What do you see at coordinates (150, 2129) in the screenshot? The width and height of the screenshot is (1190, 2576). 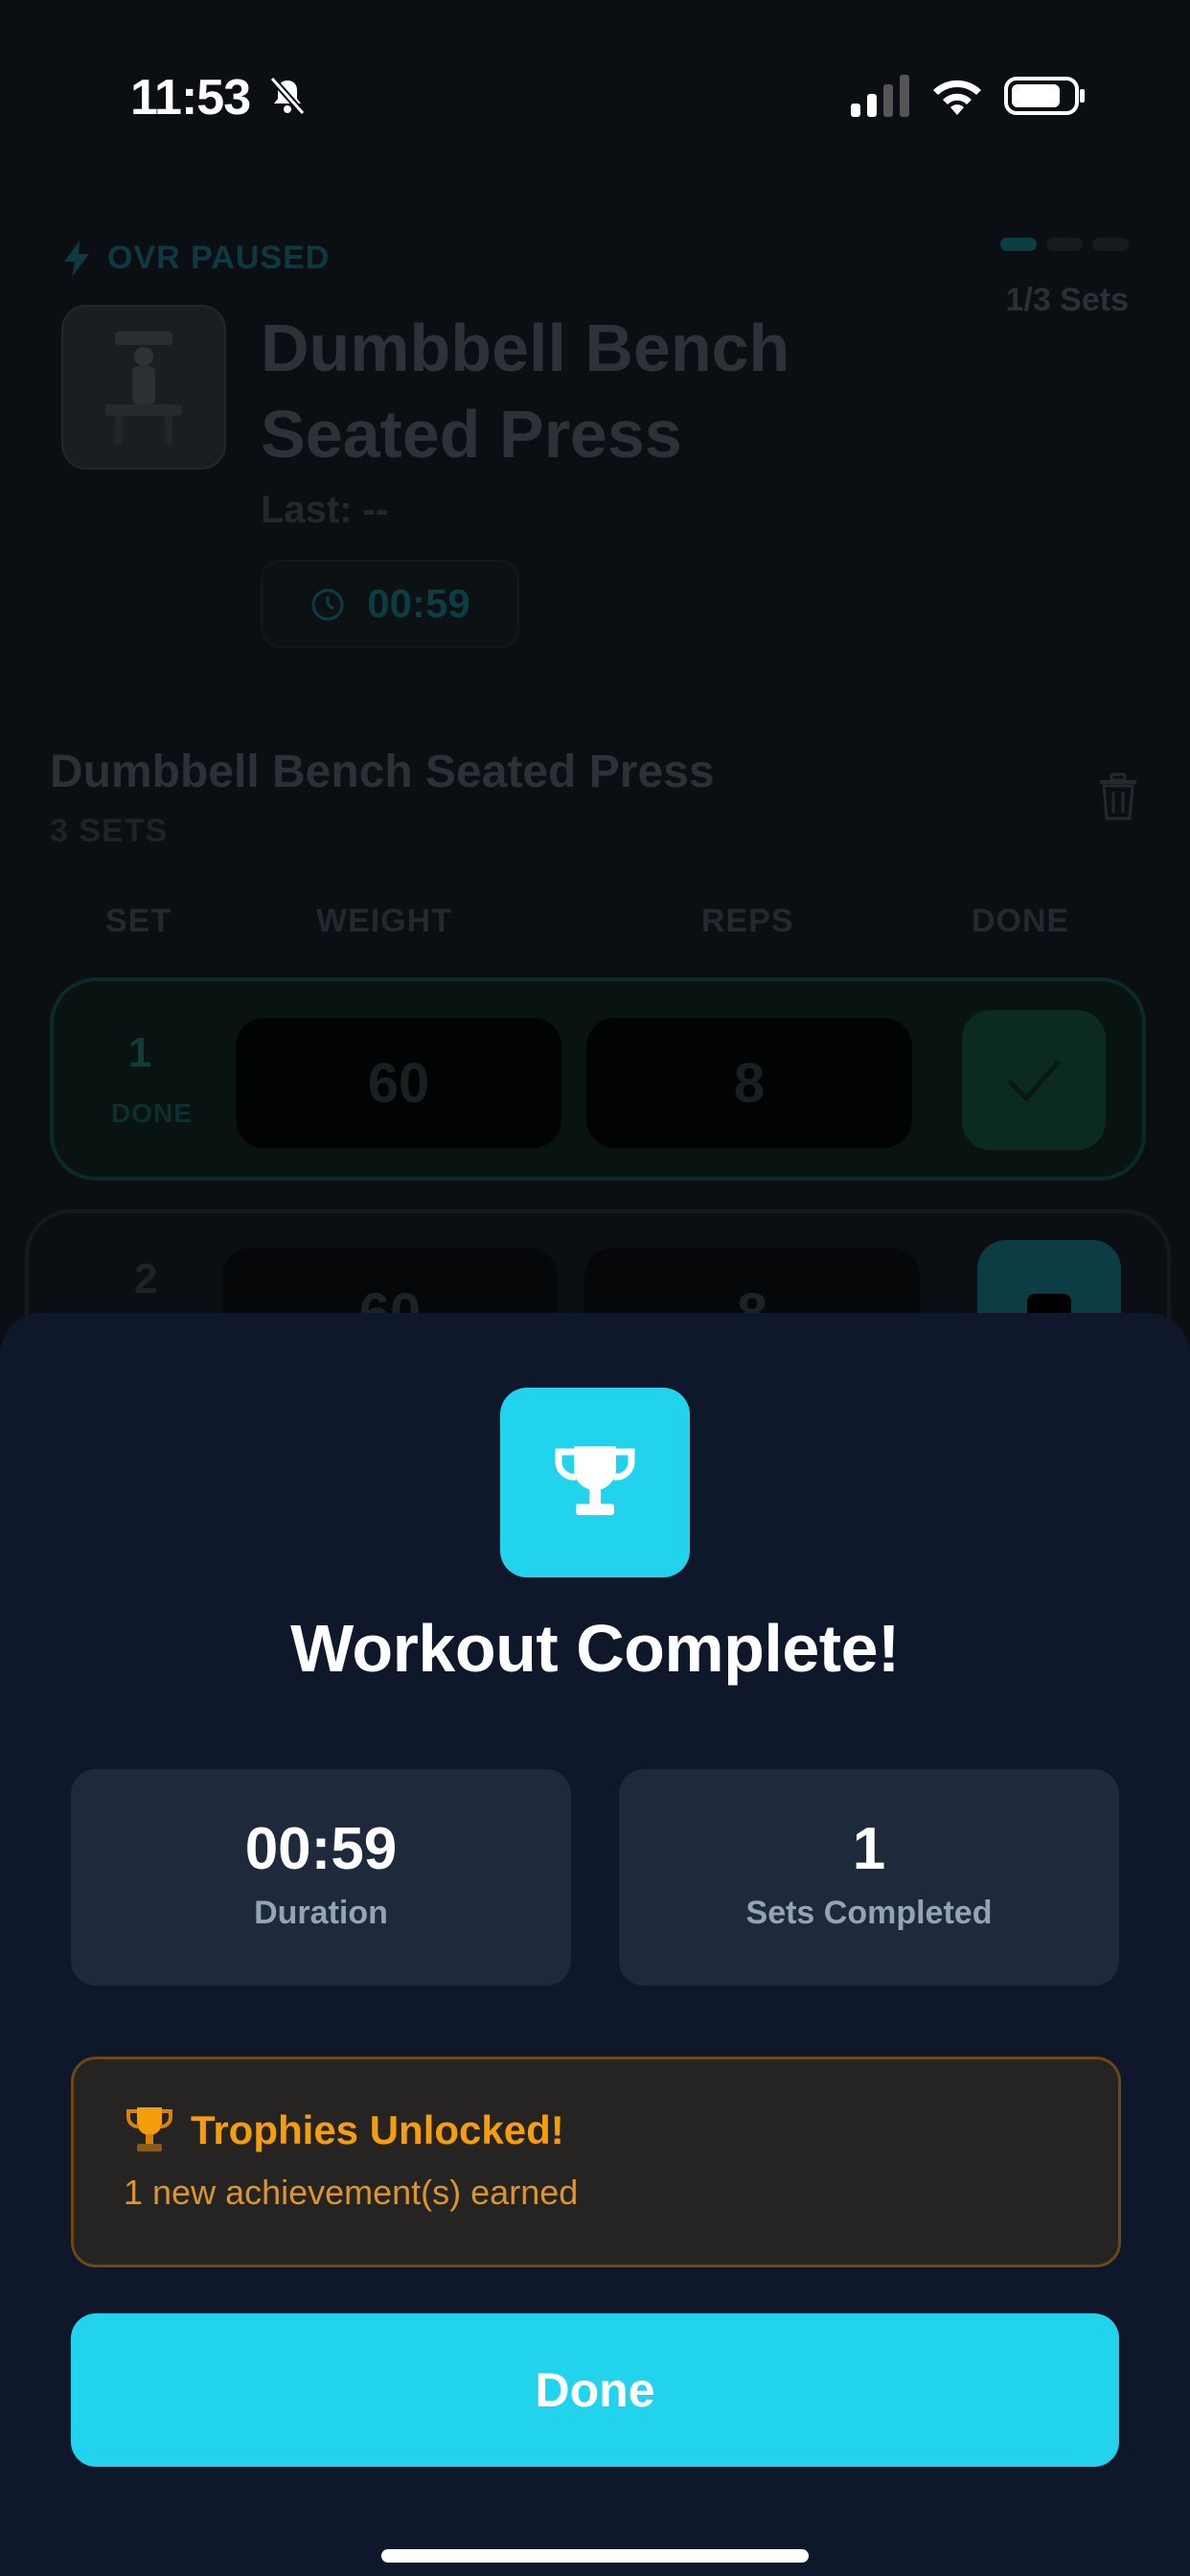 I see `trophy-emoji-icon` at bounding box center [150, 2129].